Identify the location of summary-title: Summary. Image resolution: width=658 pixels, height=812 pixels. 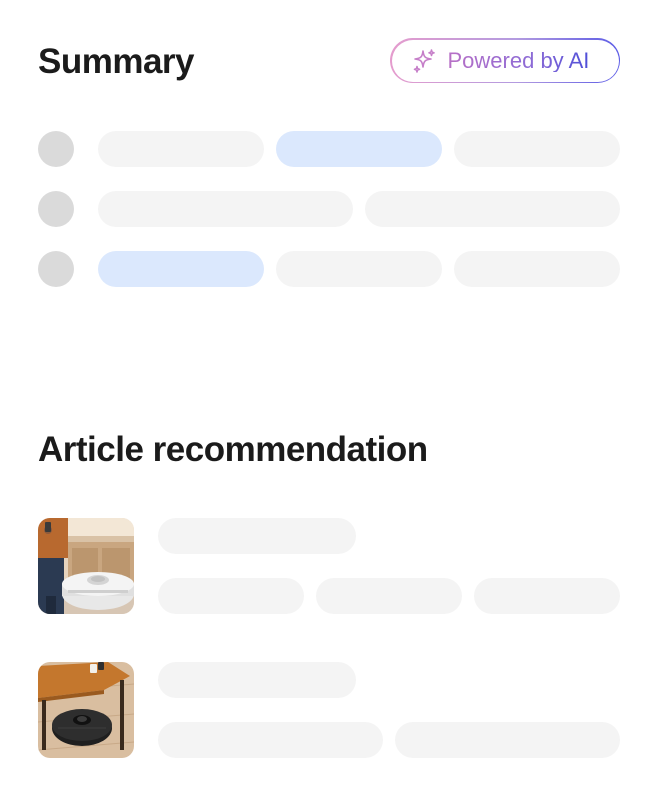
(116, 61).